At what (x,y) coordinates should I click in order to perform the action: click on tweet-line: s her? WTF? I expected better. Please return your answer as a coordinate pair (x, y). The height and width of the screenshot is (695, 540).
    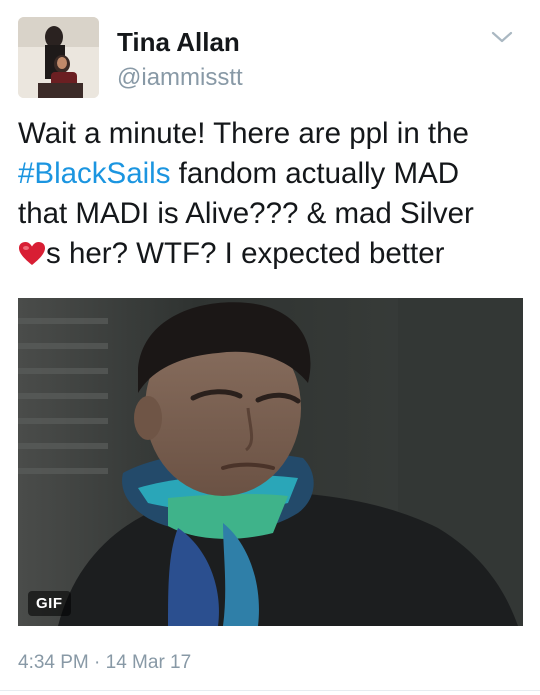
    Looking at the image, I should click on (273, 254).